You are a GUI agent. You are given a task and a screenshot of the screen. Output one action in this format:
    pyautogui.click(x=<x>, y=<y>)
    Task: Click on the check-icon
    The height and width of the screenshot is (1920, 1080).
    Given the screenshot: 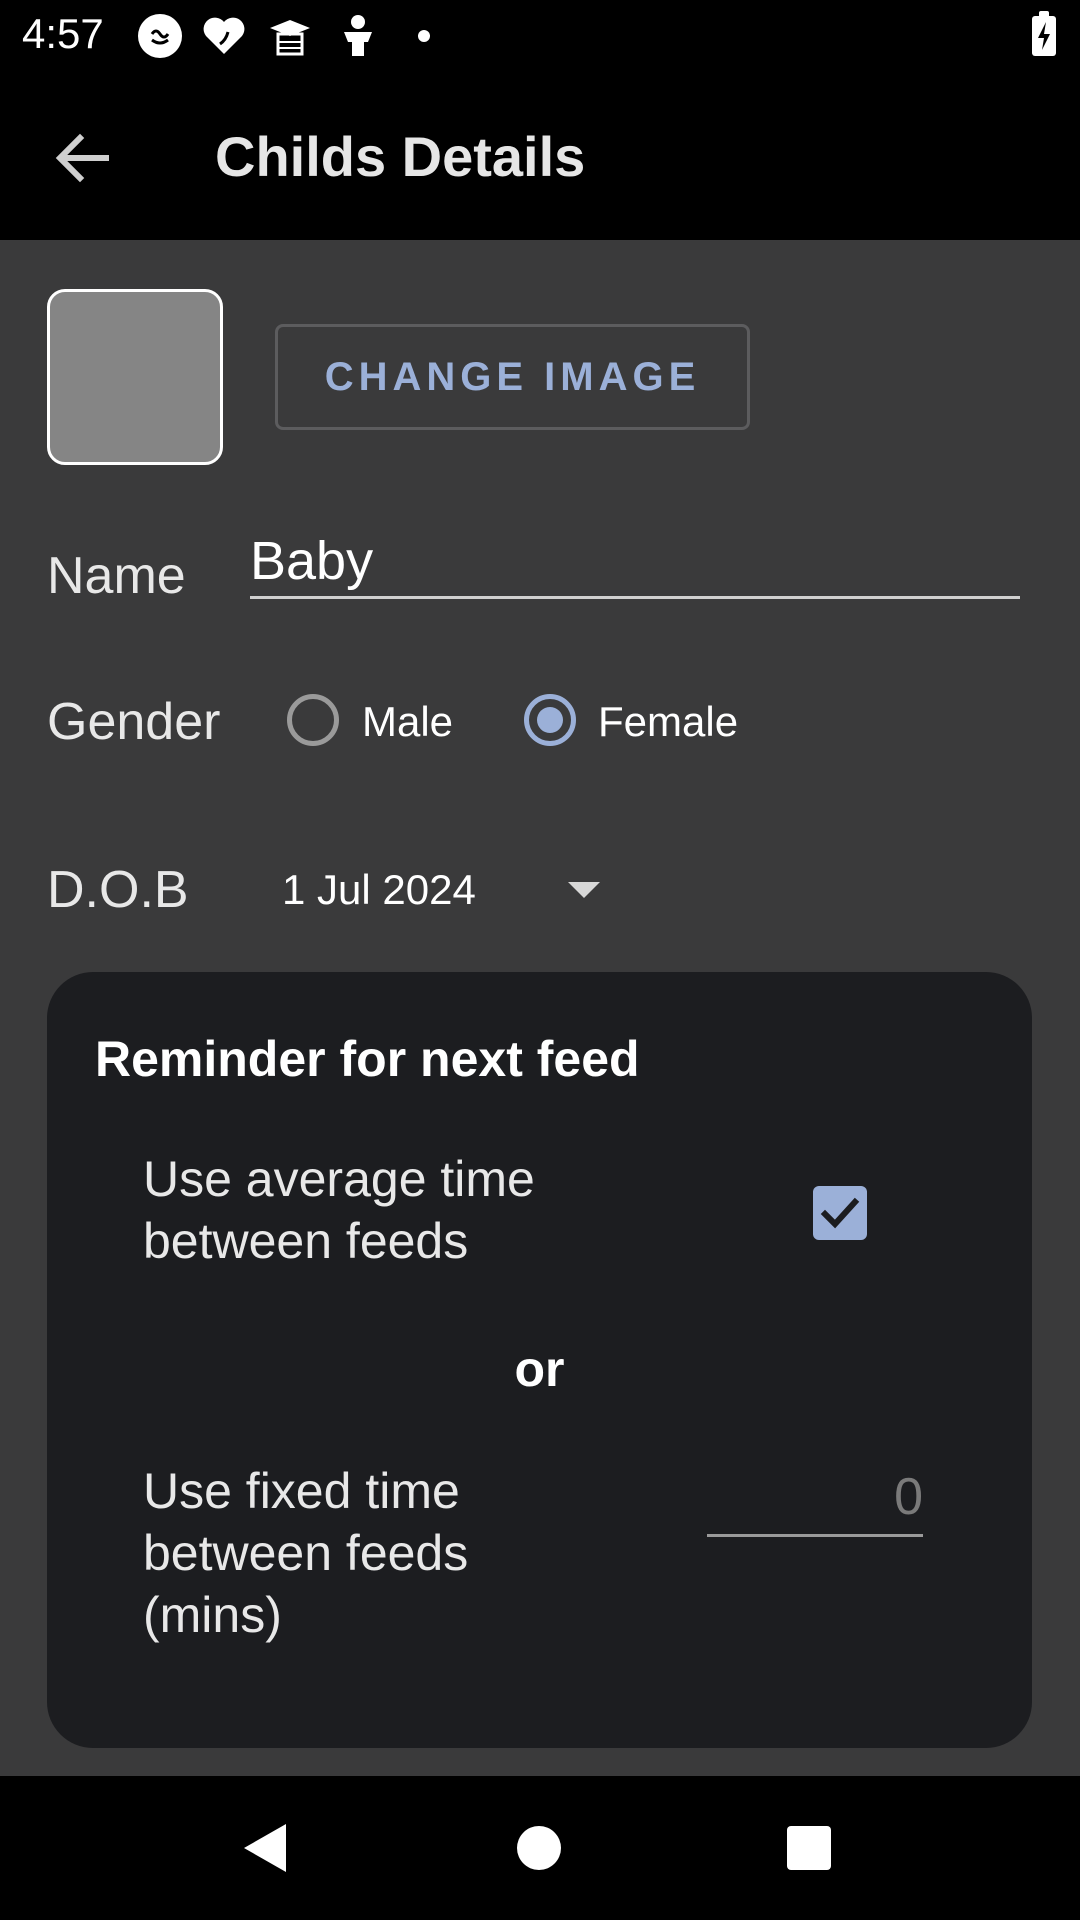 What is the action you would take?
    pyautogui.click(x=840, y=1213)
    